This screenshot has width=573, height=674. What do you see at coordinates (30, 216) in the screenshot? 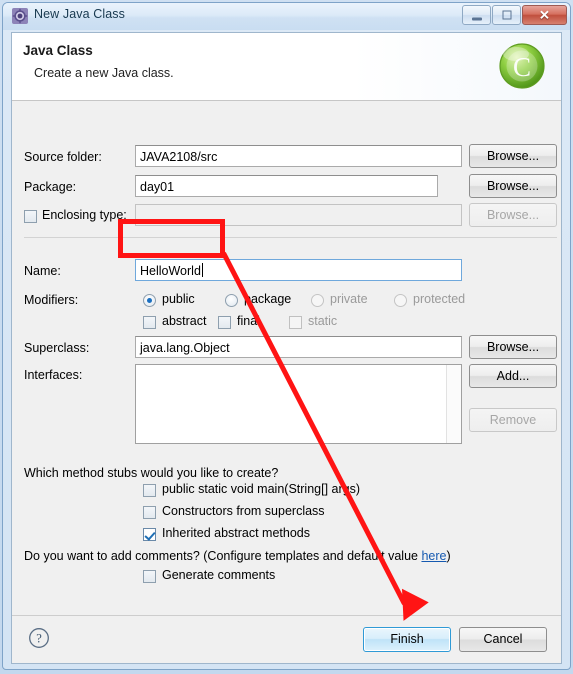
I see `enclosing-type-checkbox` at bounding box center [30, 216].